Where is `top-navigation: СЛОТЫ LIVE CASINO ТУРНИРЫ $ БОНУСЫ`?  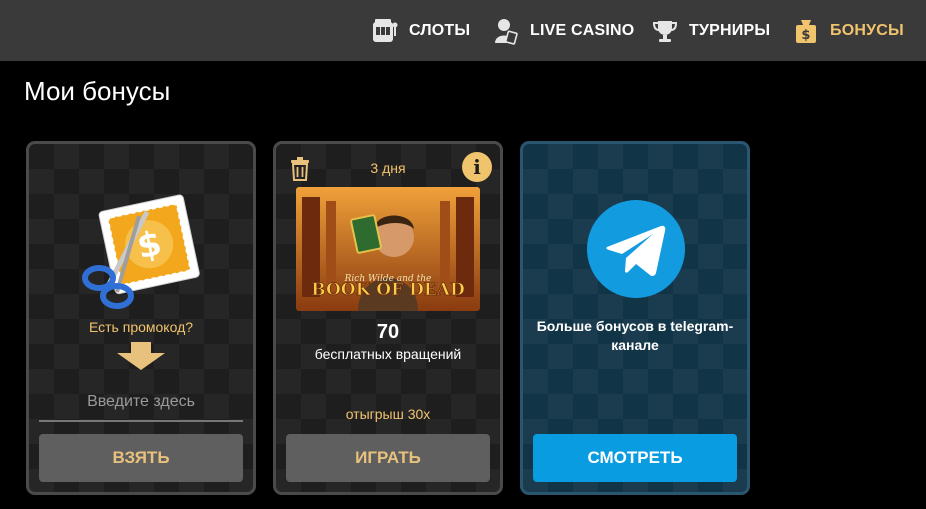
top-navigation: СЛОТЫ LIVE CASINO ТУРНИРЫ $ БОНУСЫ is located at coordinates (463, 30).